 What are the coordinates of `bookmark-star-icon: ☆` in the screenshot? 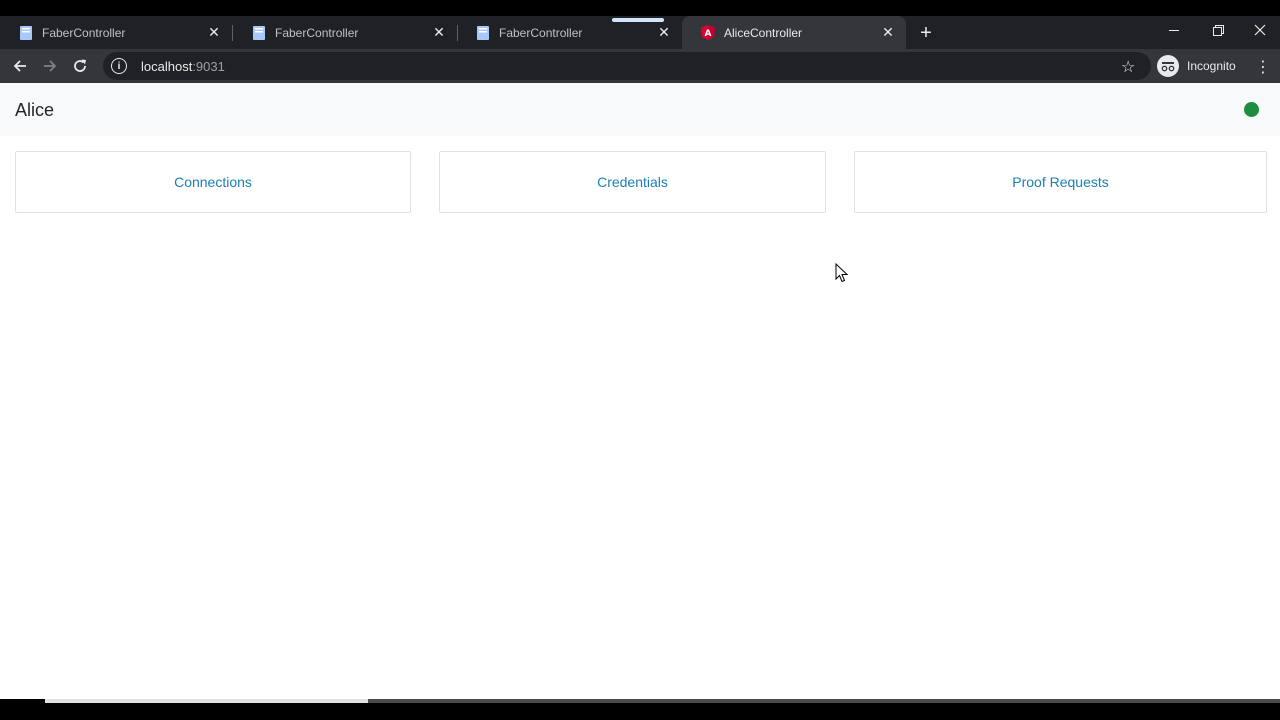 It's located at (1128, 67).